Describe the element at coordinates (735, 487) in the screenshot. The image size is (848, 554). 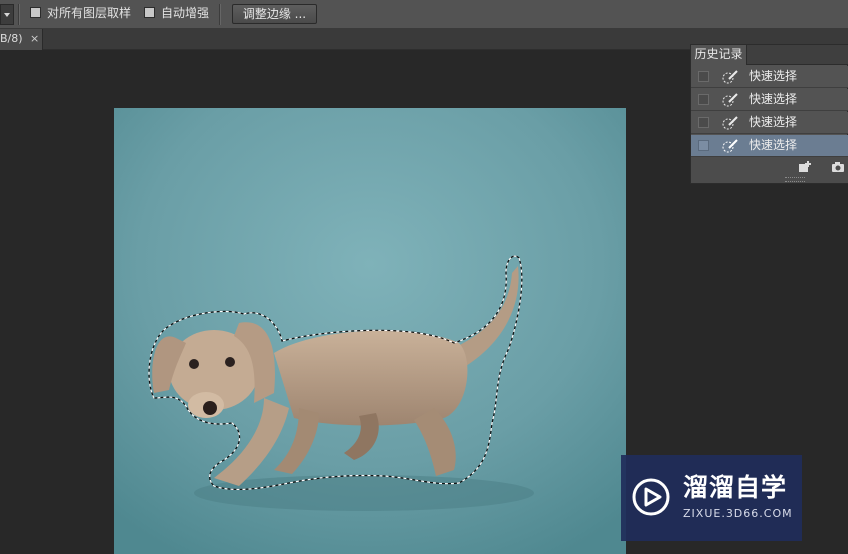
I see `watermark-name: 溜溜自学` at that location.